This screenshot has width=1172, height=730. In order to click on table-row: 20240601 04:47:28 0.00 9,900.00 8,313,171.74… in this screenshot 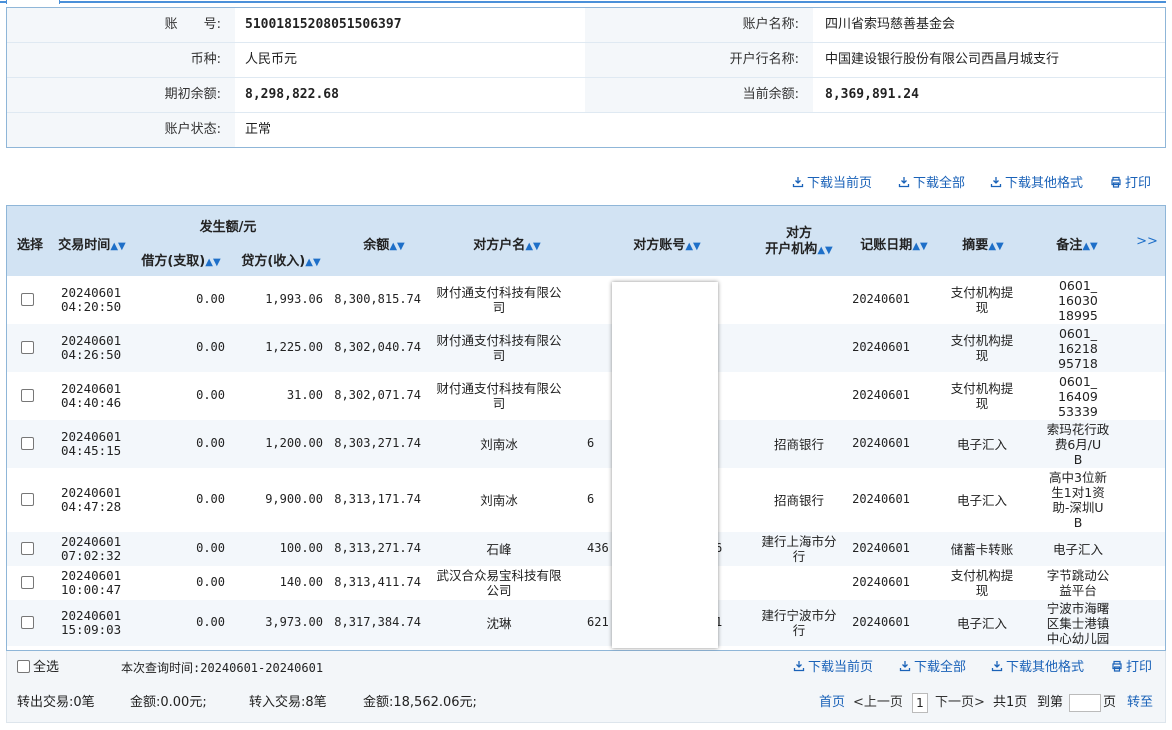, I will do `click(586, 500)`.